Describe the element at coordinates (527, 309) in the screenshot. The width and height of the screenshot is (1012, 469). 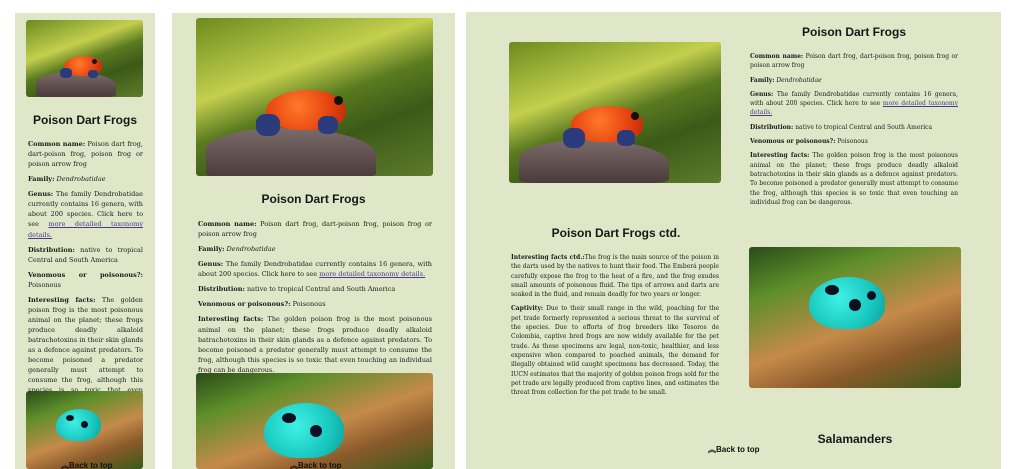
I see `captivity-label: Captivity:` at that location.